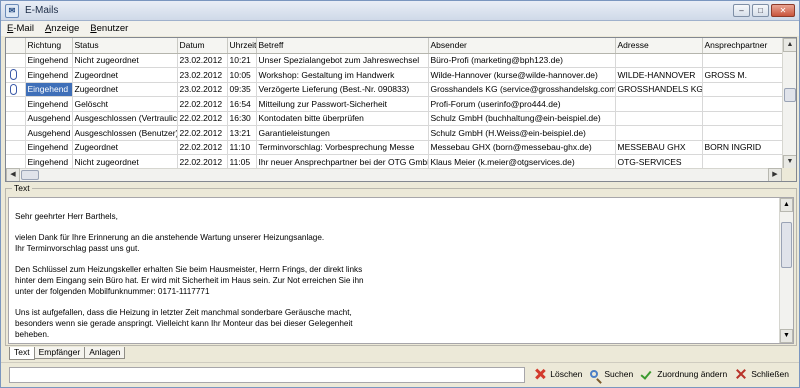 This screenshot has height=388, width=800. What do you see at coordinates (540, 374) in the screenshot?
I see `delete-icon` at bounding box center [540, 374].